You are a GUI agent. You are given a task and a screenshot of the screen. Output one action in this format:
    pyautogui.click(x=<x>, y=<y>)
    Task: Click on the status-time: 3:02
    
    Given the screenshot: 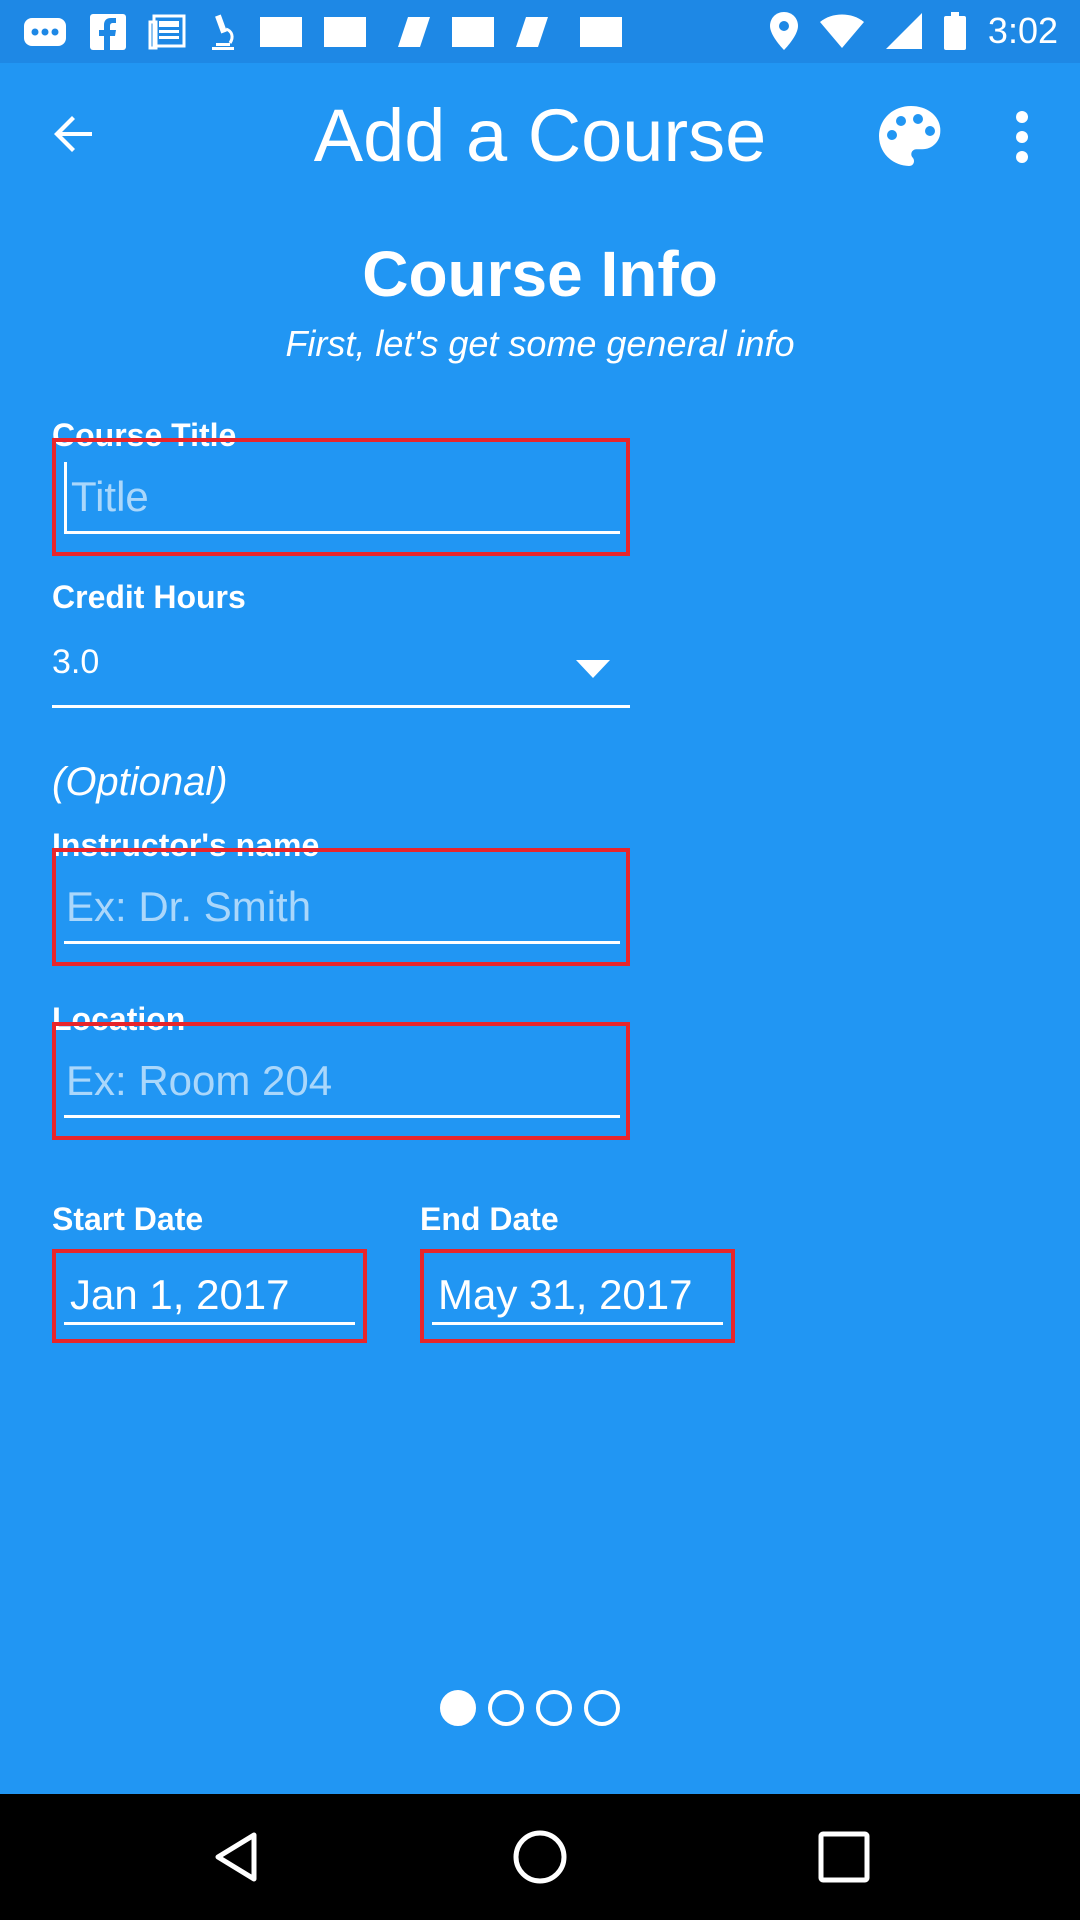 What is the action you would take?
    pyautogui.click(x=1022, y=30)
    